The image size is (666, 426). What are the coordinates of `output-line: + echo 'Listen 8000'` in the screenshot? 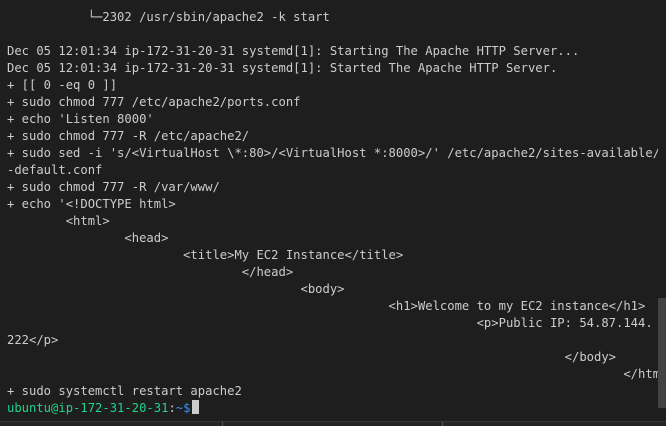 It's located at (80, 119).